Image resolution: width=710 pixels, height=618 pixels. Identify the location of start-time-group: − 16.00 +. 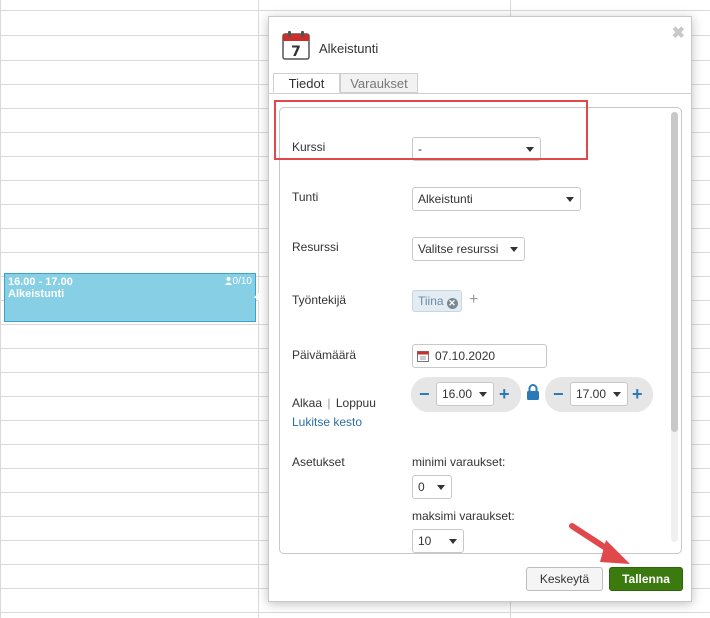
(466, 394).